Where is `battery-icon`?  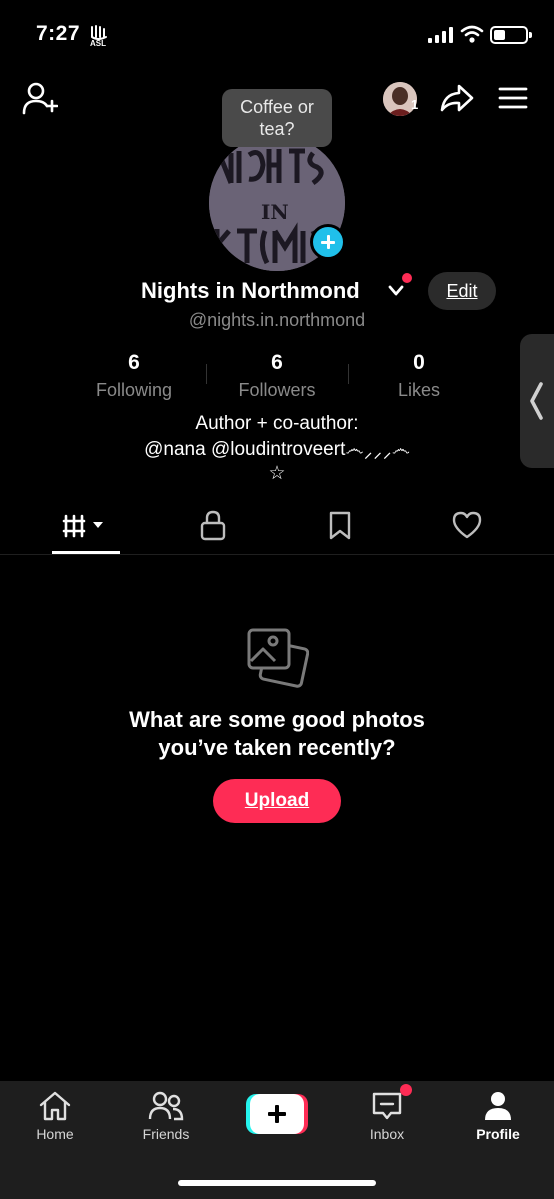
battery-icon is located at coordinates (511, 35).